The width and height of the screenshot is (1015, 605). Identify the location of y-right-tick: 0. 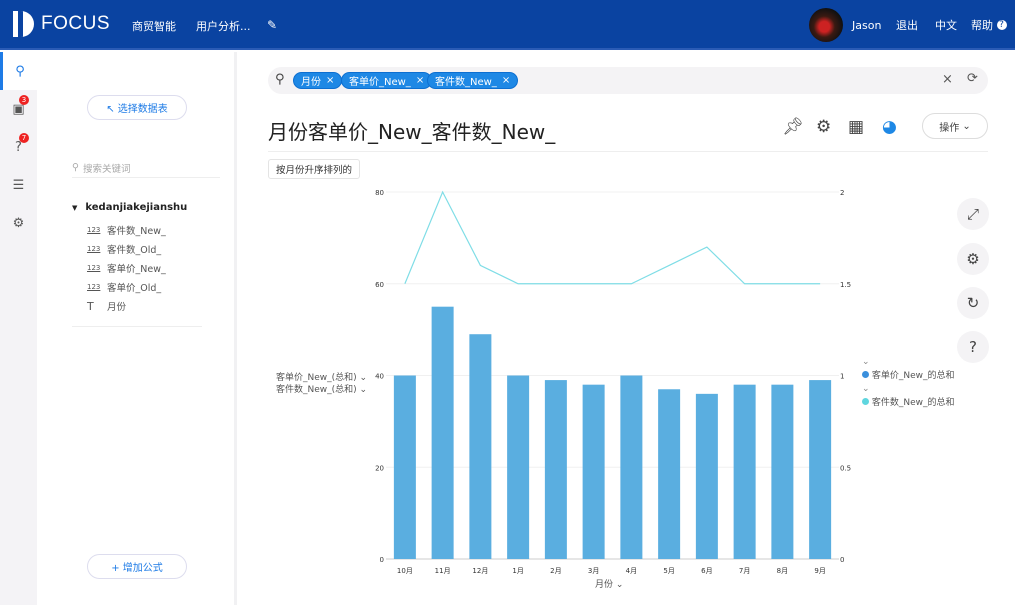
(842, 560).